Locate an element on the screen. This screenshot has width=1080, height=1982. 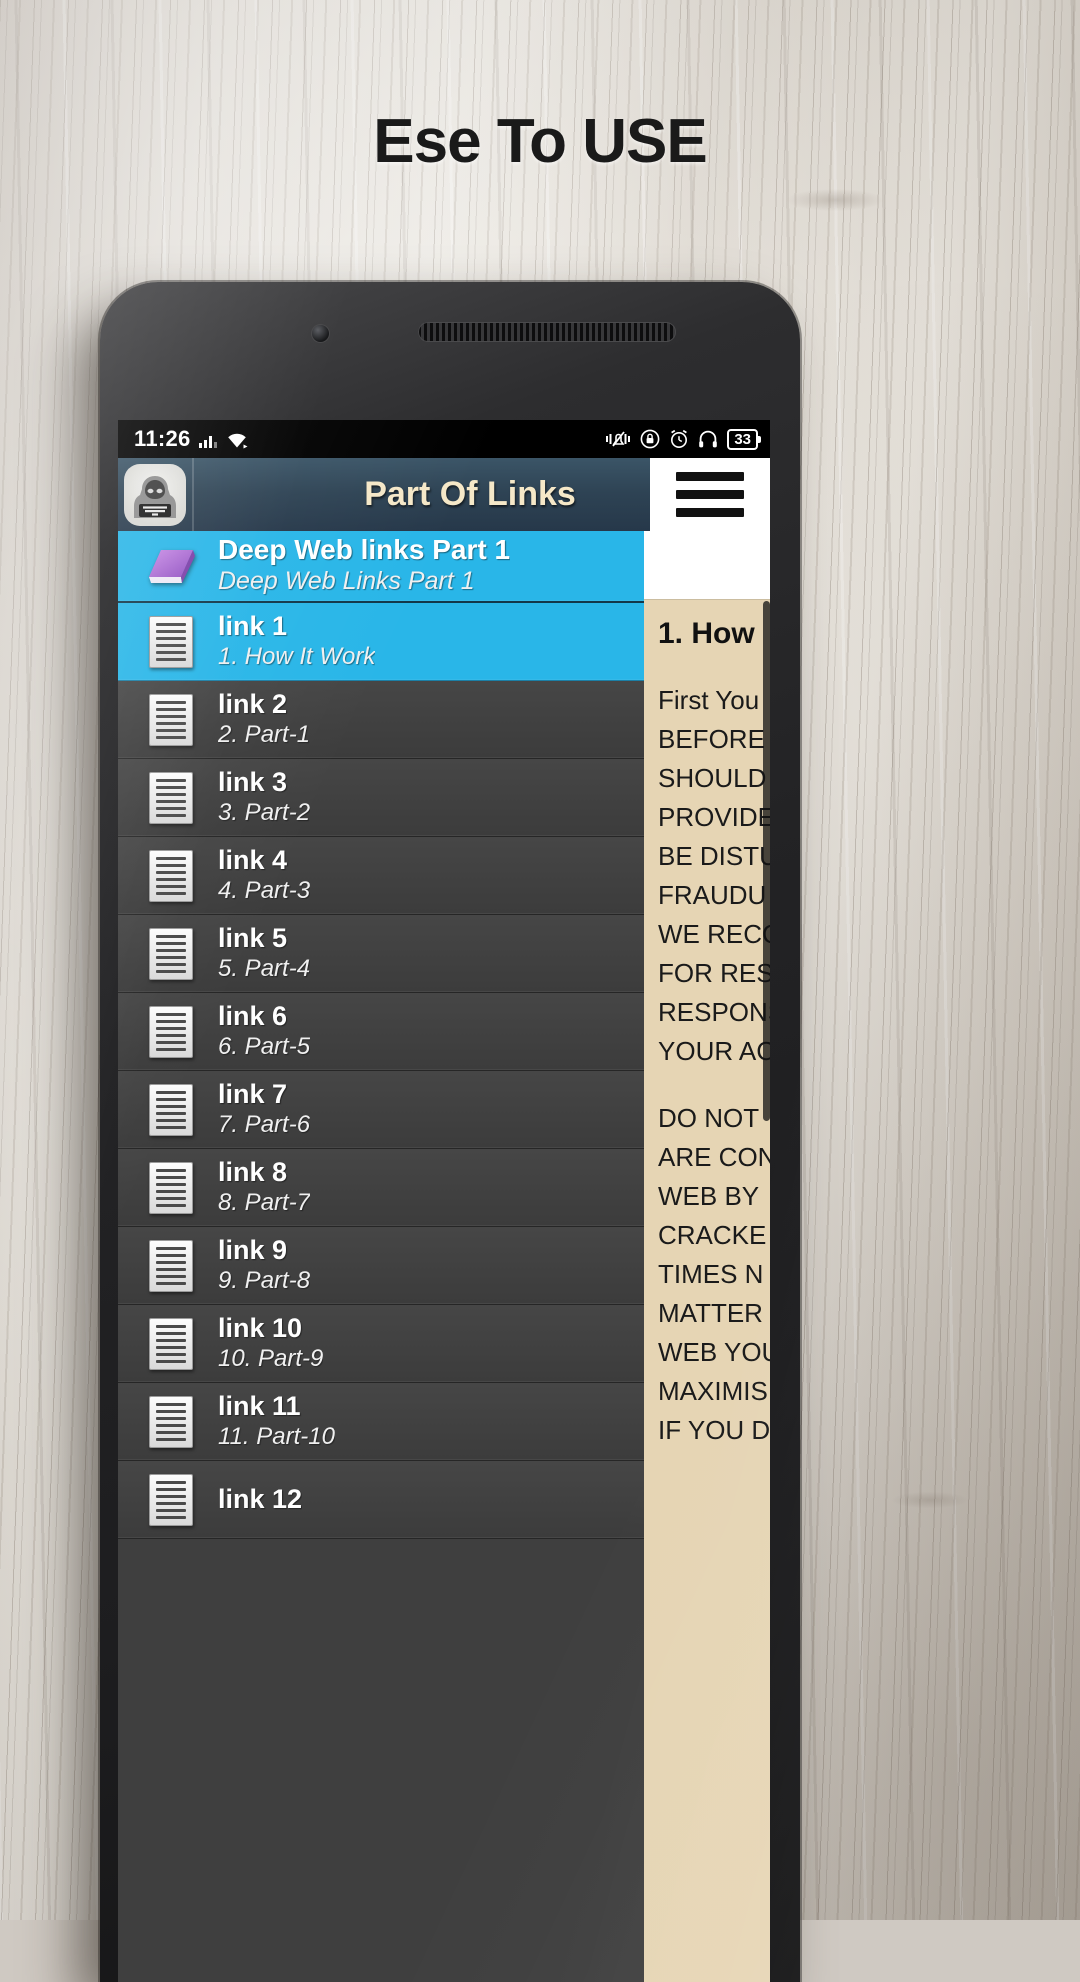
list-item-title: link 9 is located at coordinates (253, 1251).